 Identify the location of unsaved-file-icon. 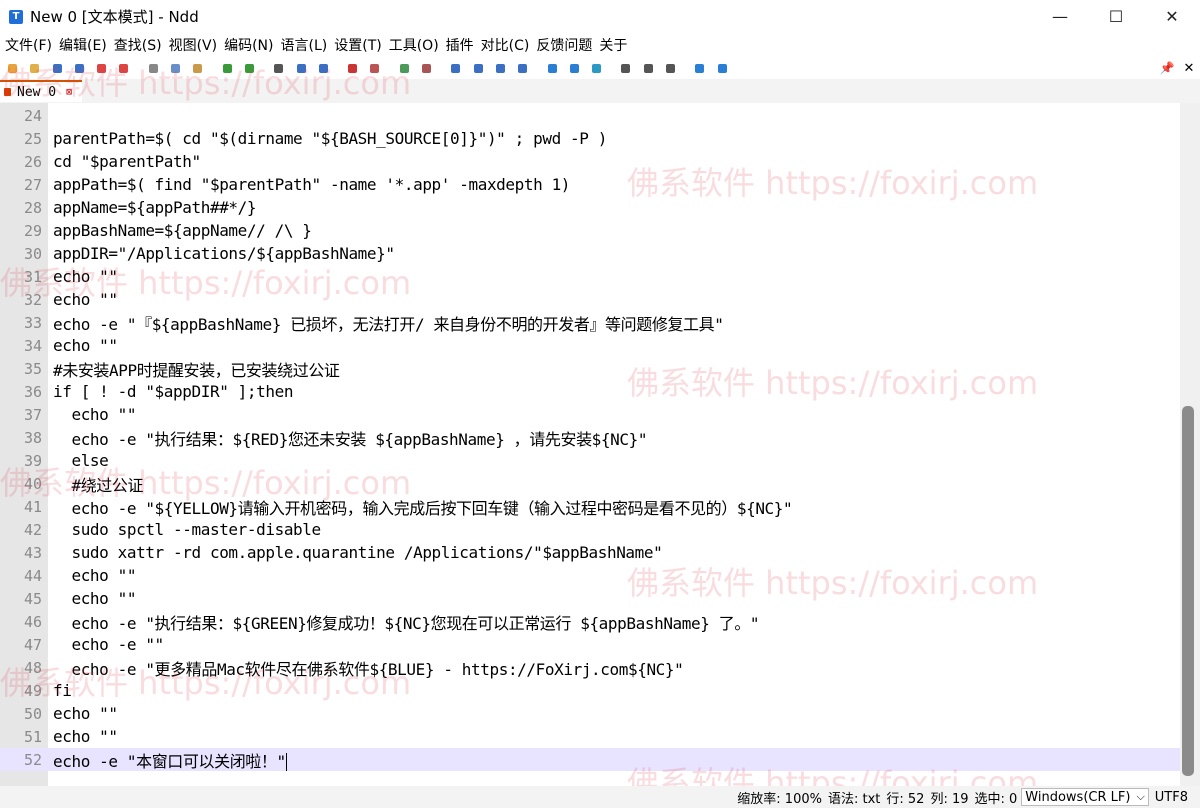
(7, 92).